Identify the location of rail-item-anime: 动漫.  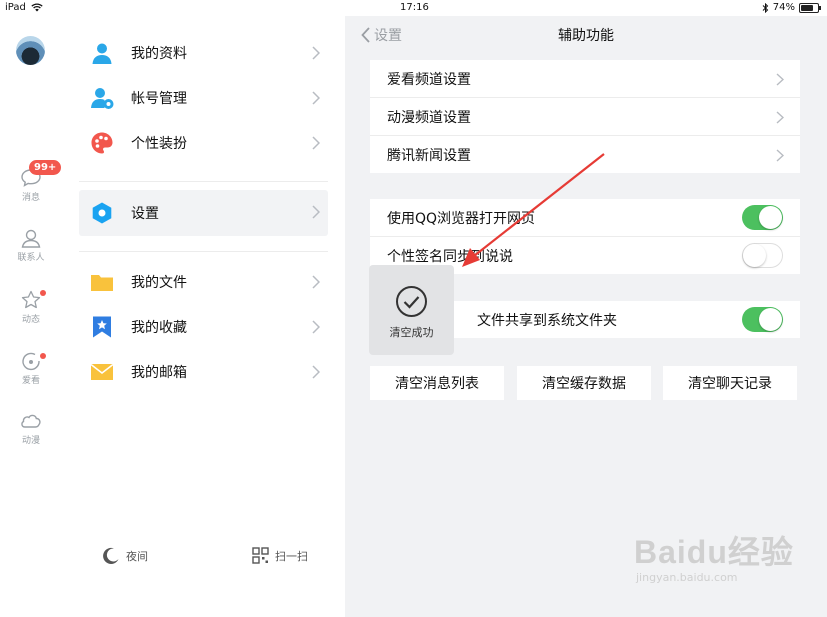
(31, 428).